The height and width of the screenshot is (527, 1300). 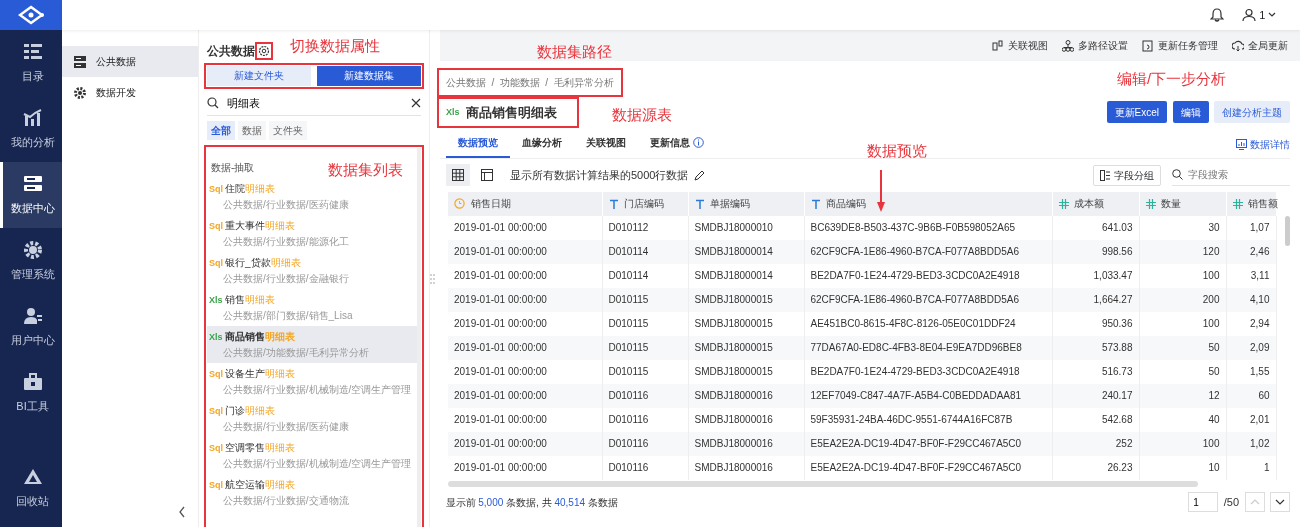 What do you see at coordinates (312, 455) in the screenshot?
I see `dataset-item: Sql 空调零售明细表 公共数据/行业数据/机械制造/空调生产管理` at bounding box center [312, 455].